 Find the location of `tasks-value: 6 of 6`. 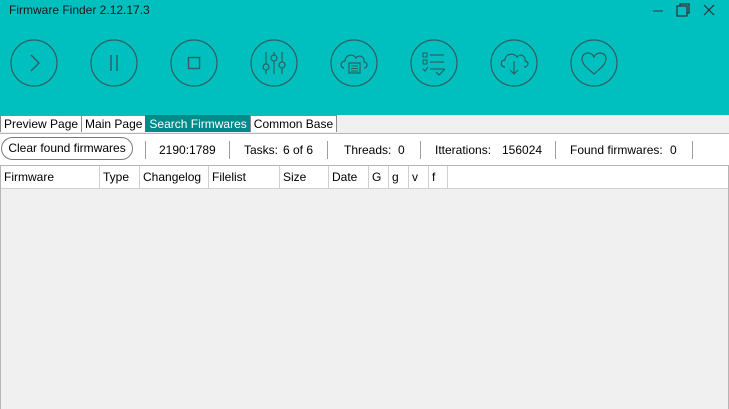

tasks-value: 6 of 6 is located at coordinates (298, 150).